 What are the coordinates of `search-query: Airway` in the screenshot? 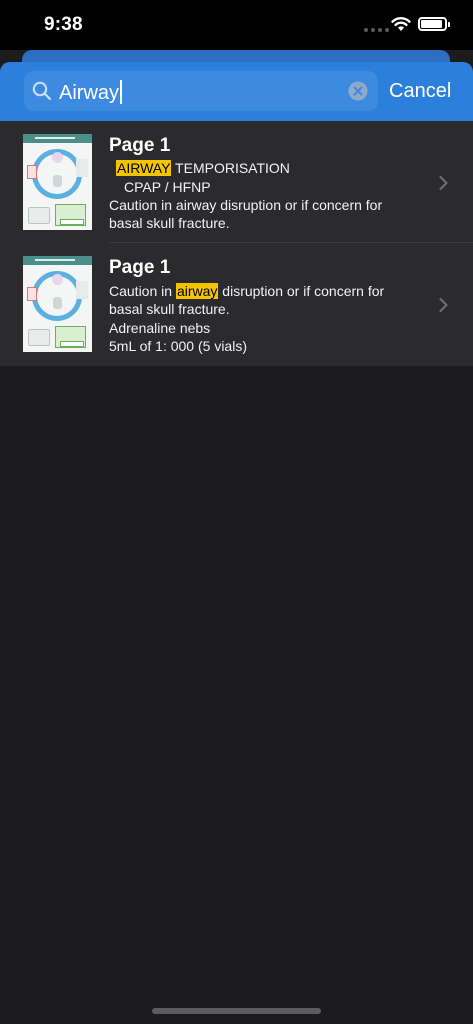 It's located at (89, 93).